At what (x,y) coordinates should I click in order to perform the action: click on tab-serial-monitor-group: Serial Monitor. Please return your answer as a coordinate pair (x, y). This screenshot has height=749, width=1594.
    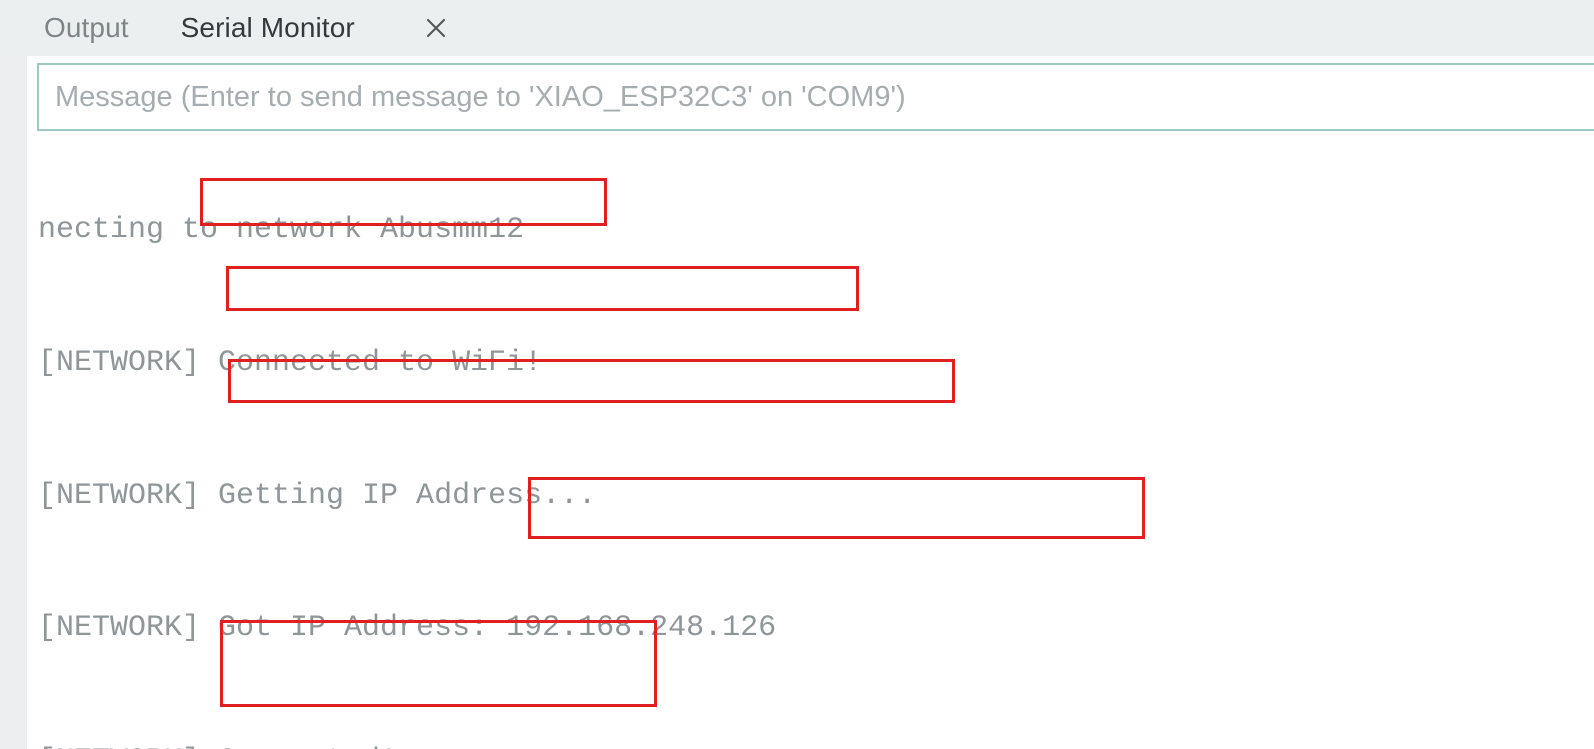
    Looking at the image, I should click on (315, 28).